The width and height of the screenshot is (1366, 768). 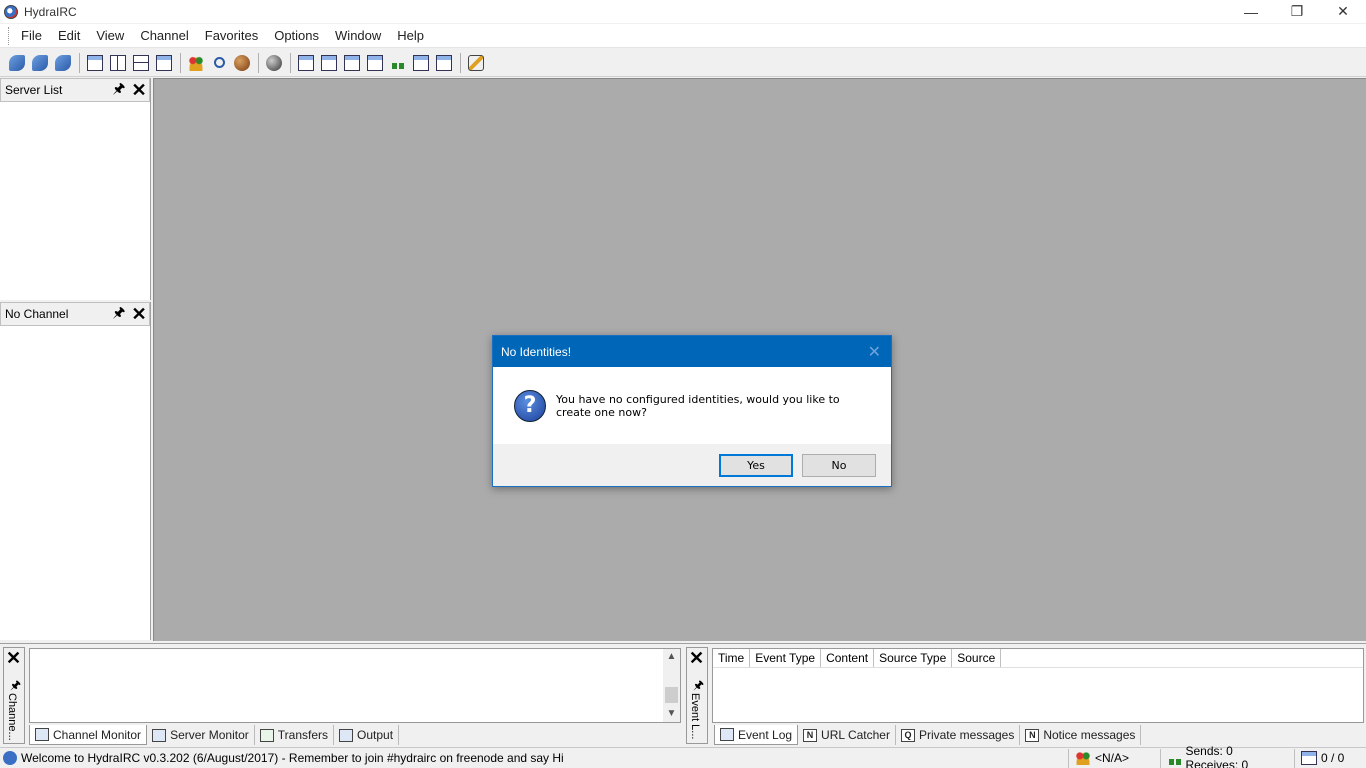 I want to click on event-log-icon, so click(x=444, y=62).